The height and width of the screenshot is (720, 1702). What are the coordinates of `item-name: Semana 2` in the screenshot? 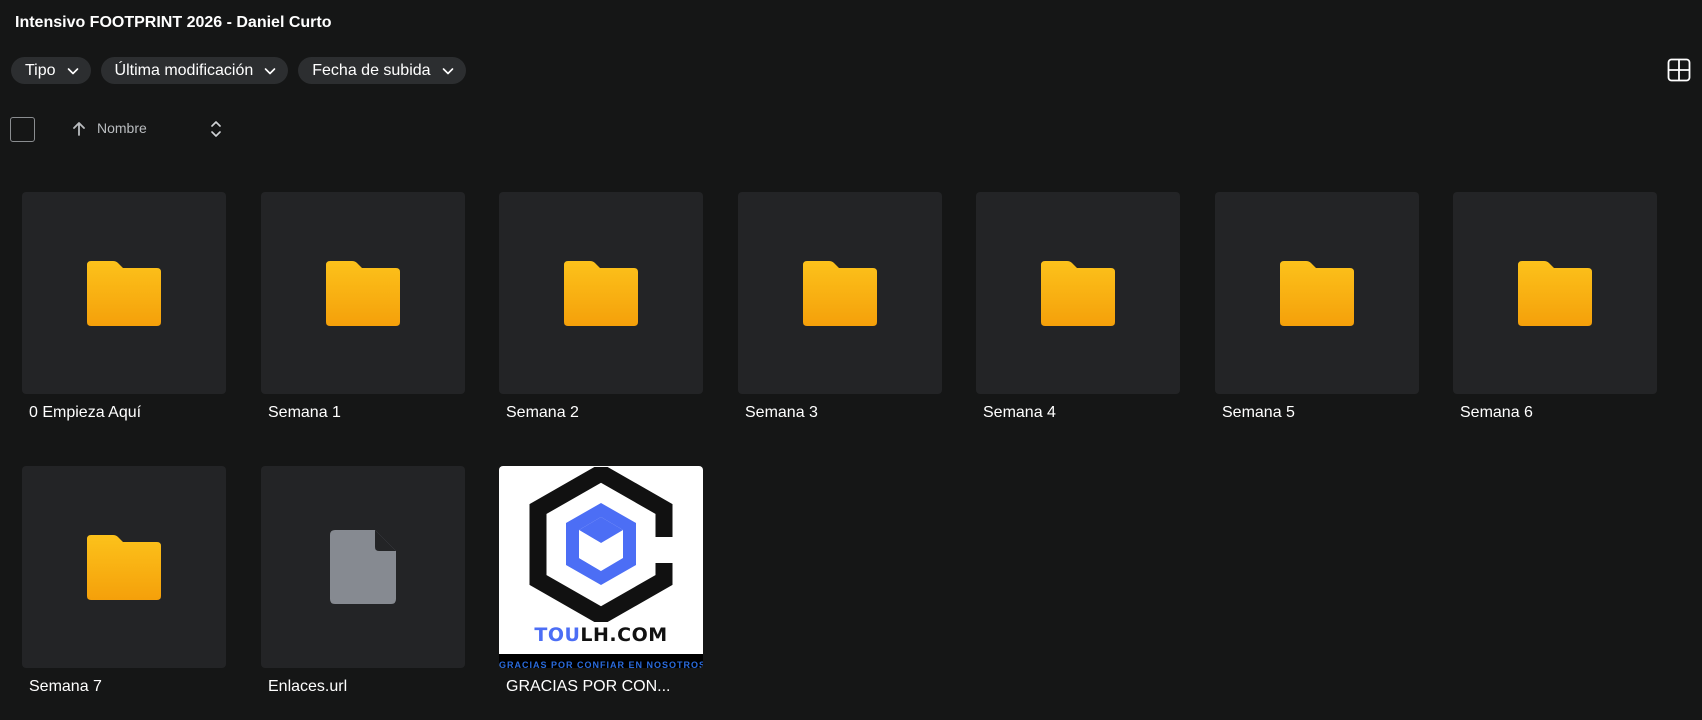 It's located at (542, 412).